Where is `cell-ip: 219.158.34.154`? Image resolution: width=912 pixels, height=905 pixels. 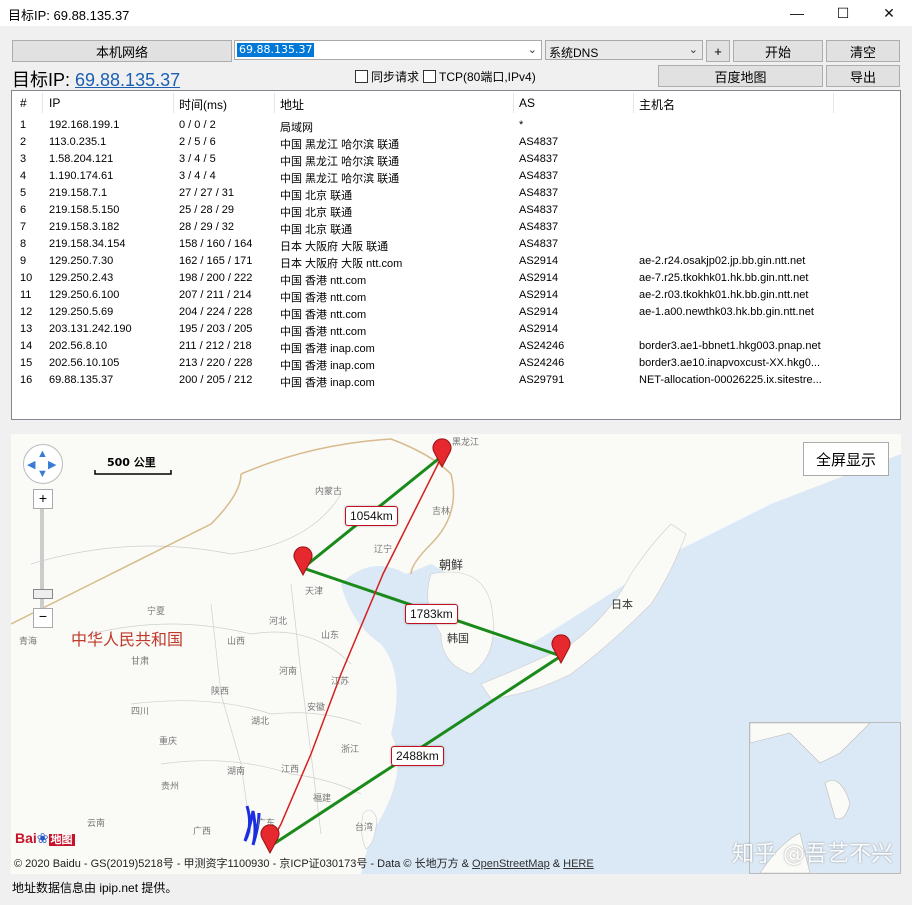
cell-ip: 219.158.34.154 is located at coordinates (87, 244).